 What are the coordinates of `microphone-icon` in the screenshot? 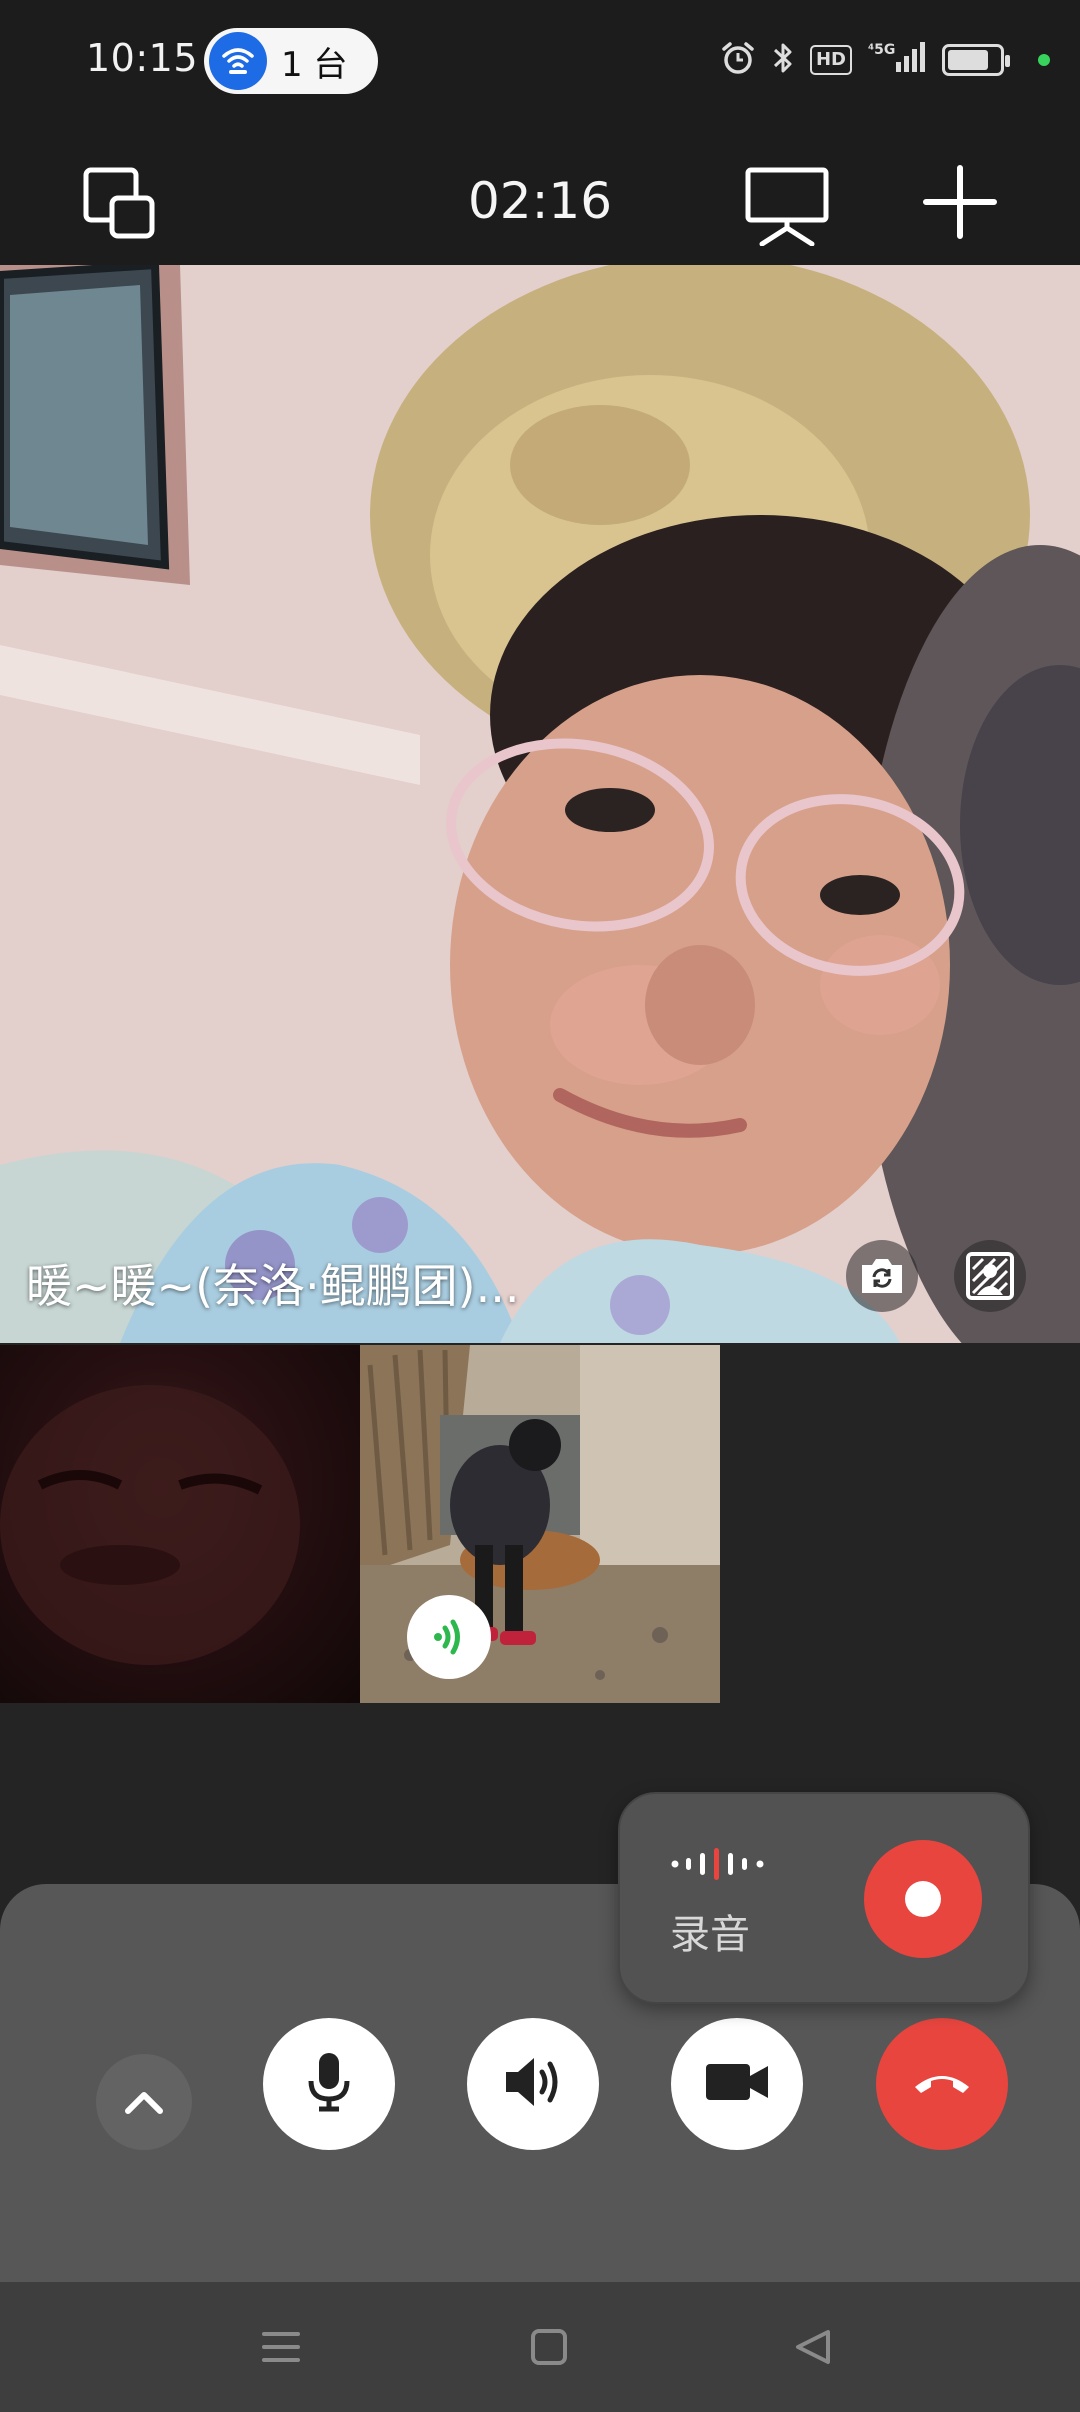 It's located at (329, 2084).